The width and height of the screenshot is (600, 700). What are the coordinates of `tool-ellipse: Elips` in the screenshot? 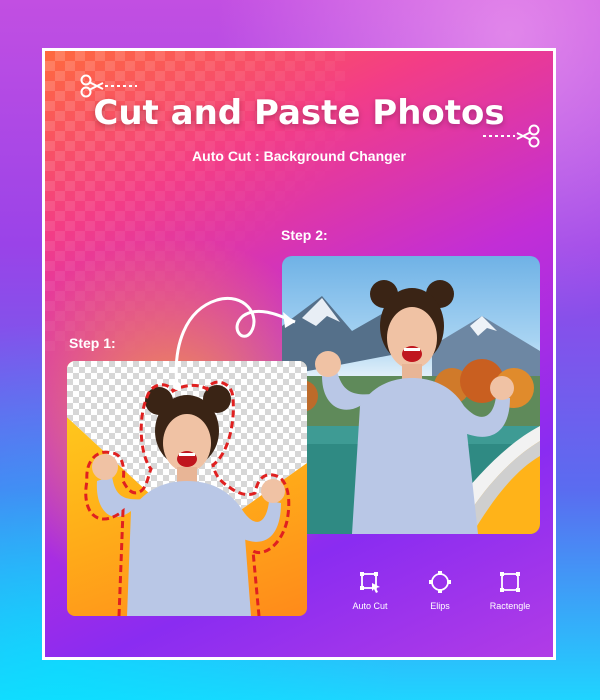 It's located at (440, 591).